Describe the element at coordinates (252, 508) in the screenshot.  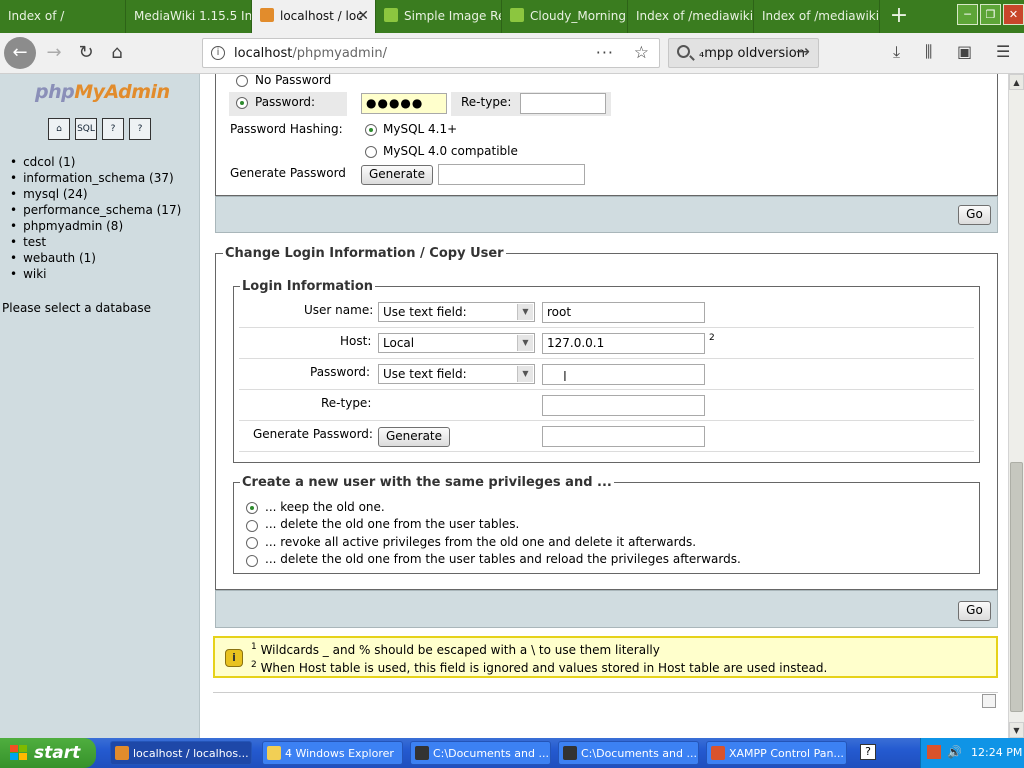
I see `keep-old-radio` at that location.